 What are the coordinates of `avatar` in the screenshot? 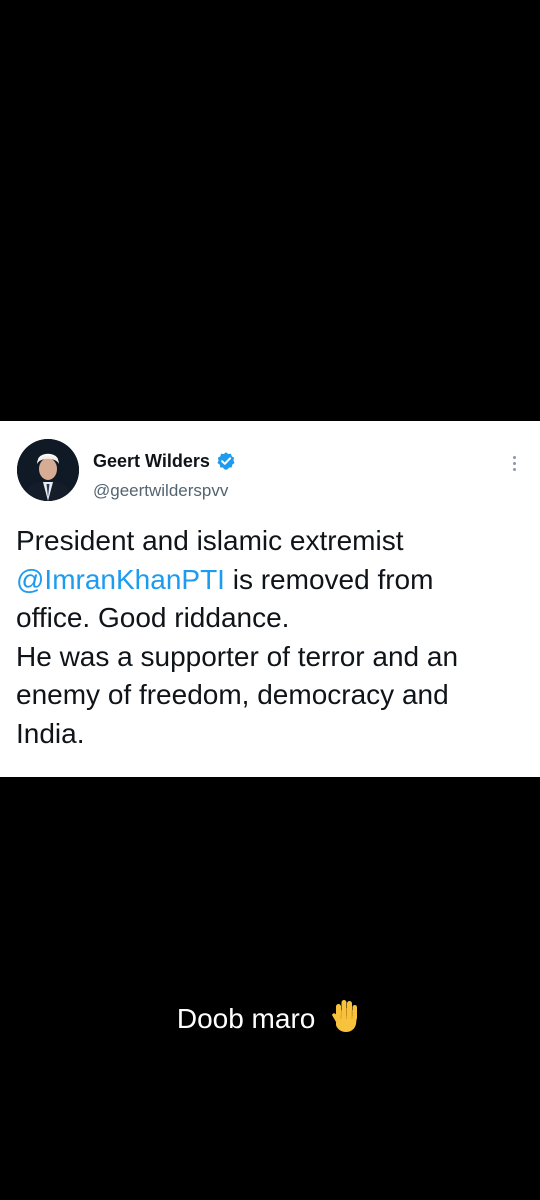 It's located at (48, 470).